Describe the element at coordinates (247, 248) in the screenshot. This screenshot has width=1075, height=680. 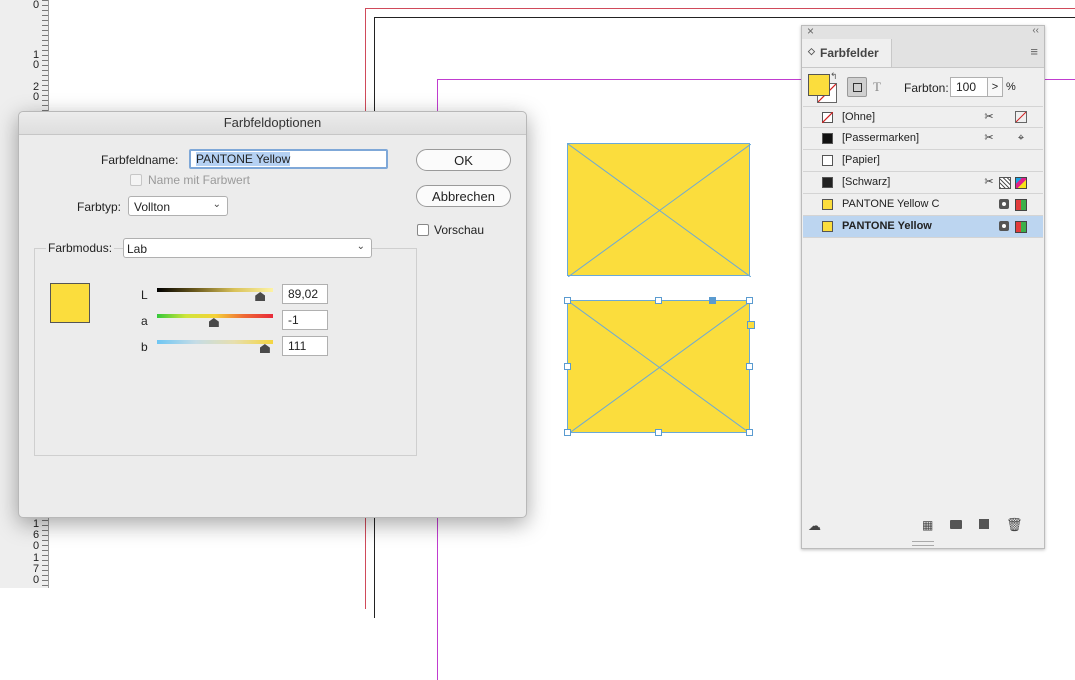
I see `color-mode-select: Lab ⌄` at that location.